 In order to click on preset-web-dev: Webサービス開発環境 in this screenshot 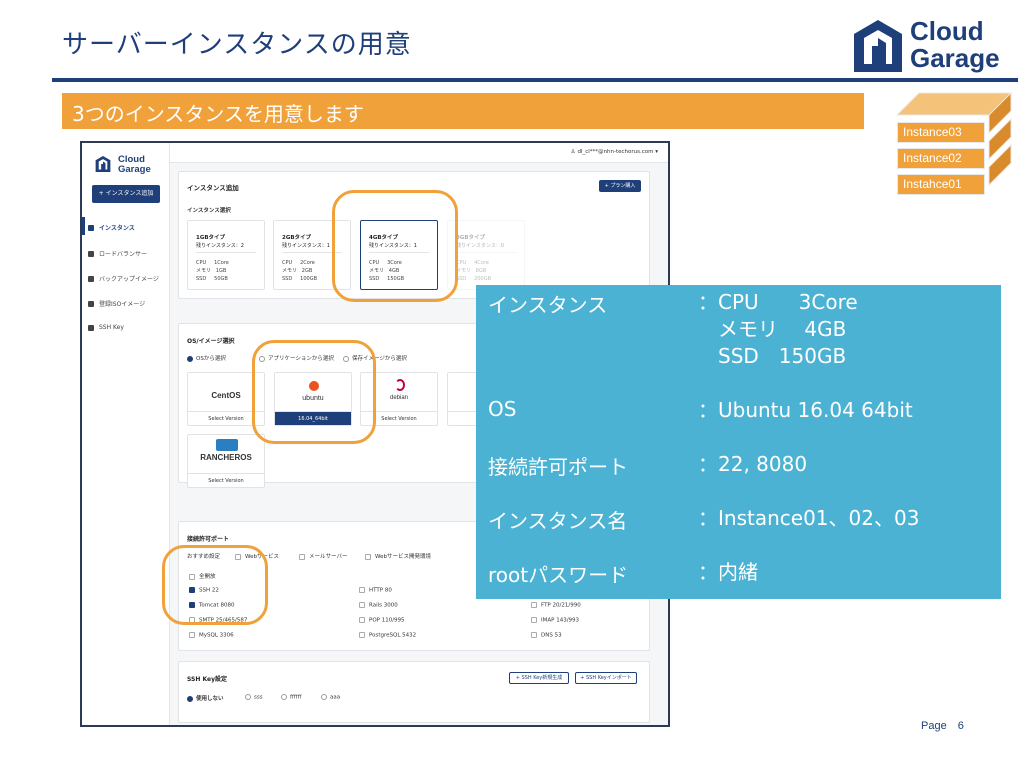, I will do `click(398, 556)`.